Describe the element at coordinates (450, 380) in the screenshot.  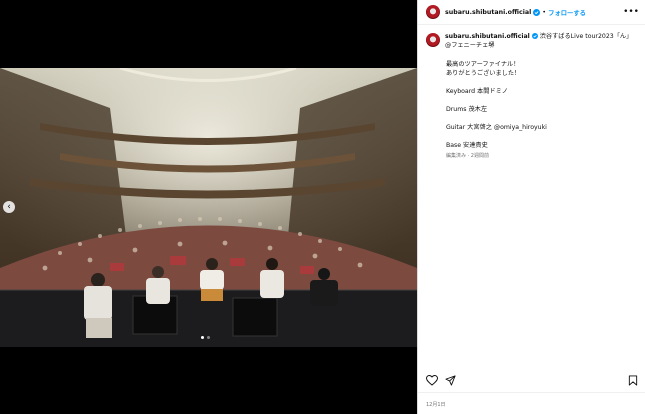
I see `send-icon` at that location.